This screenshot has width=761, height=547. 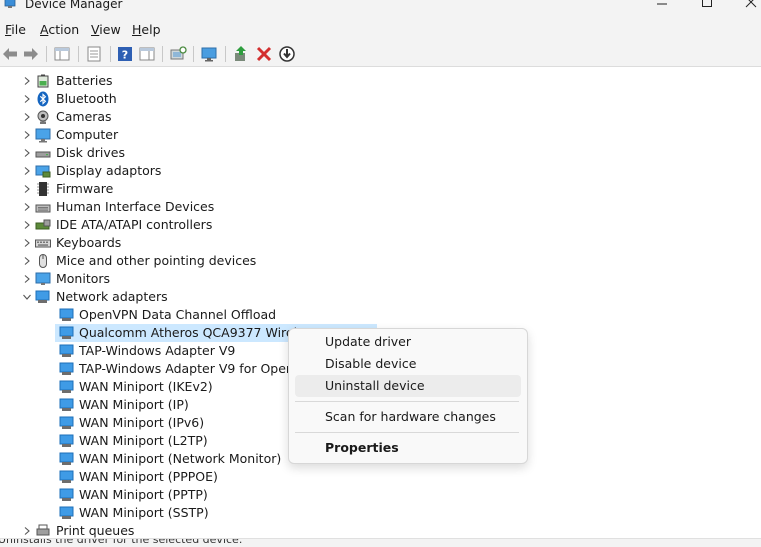 I want to click on context-menu-uninstall-device: Uninstall device, so click(x=408, y=386).